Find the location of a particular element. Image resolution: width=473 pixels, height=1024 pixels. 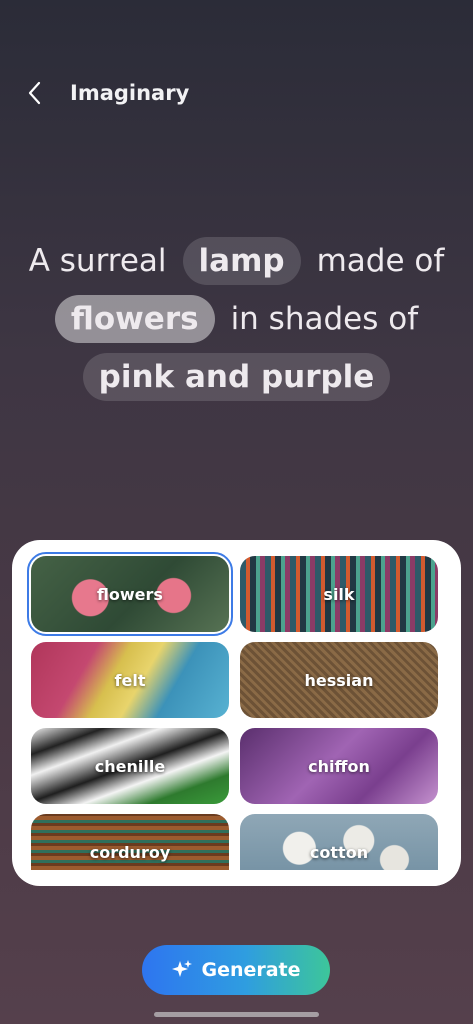

material-option-chiffon: chiffon is located at coordinates (339, 766).